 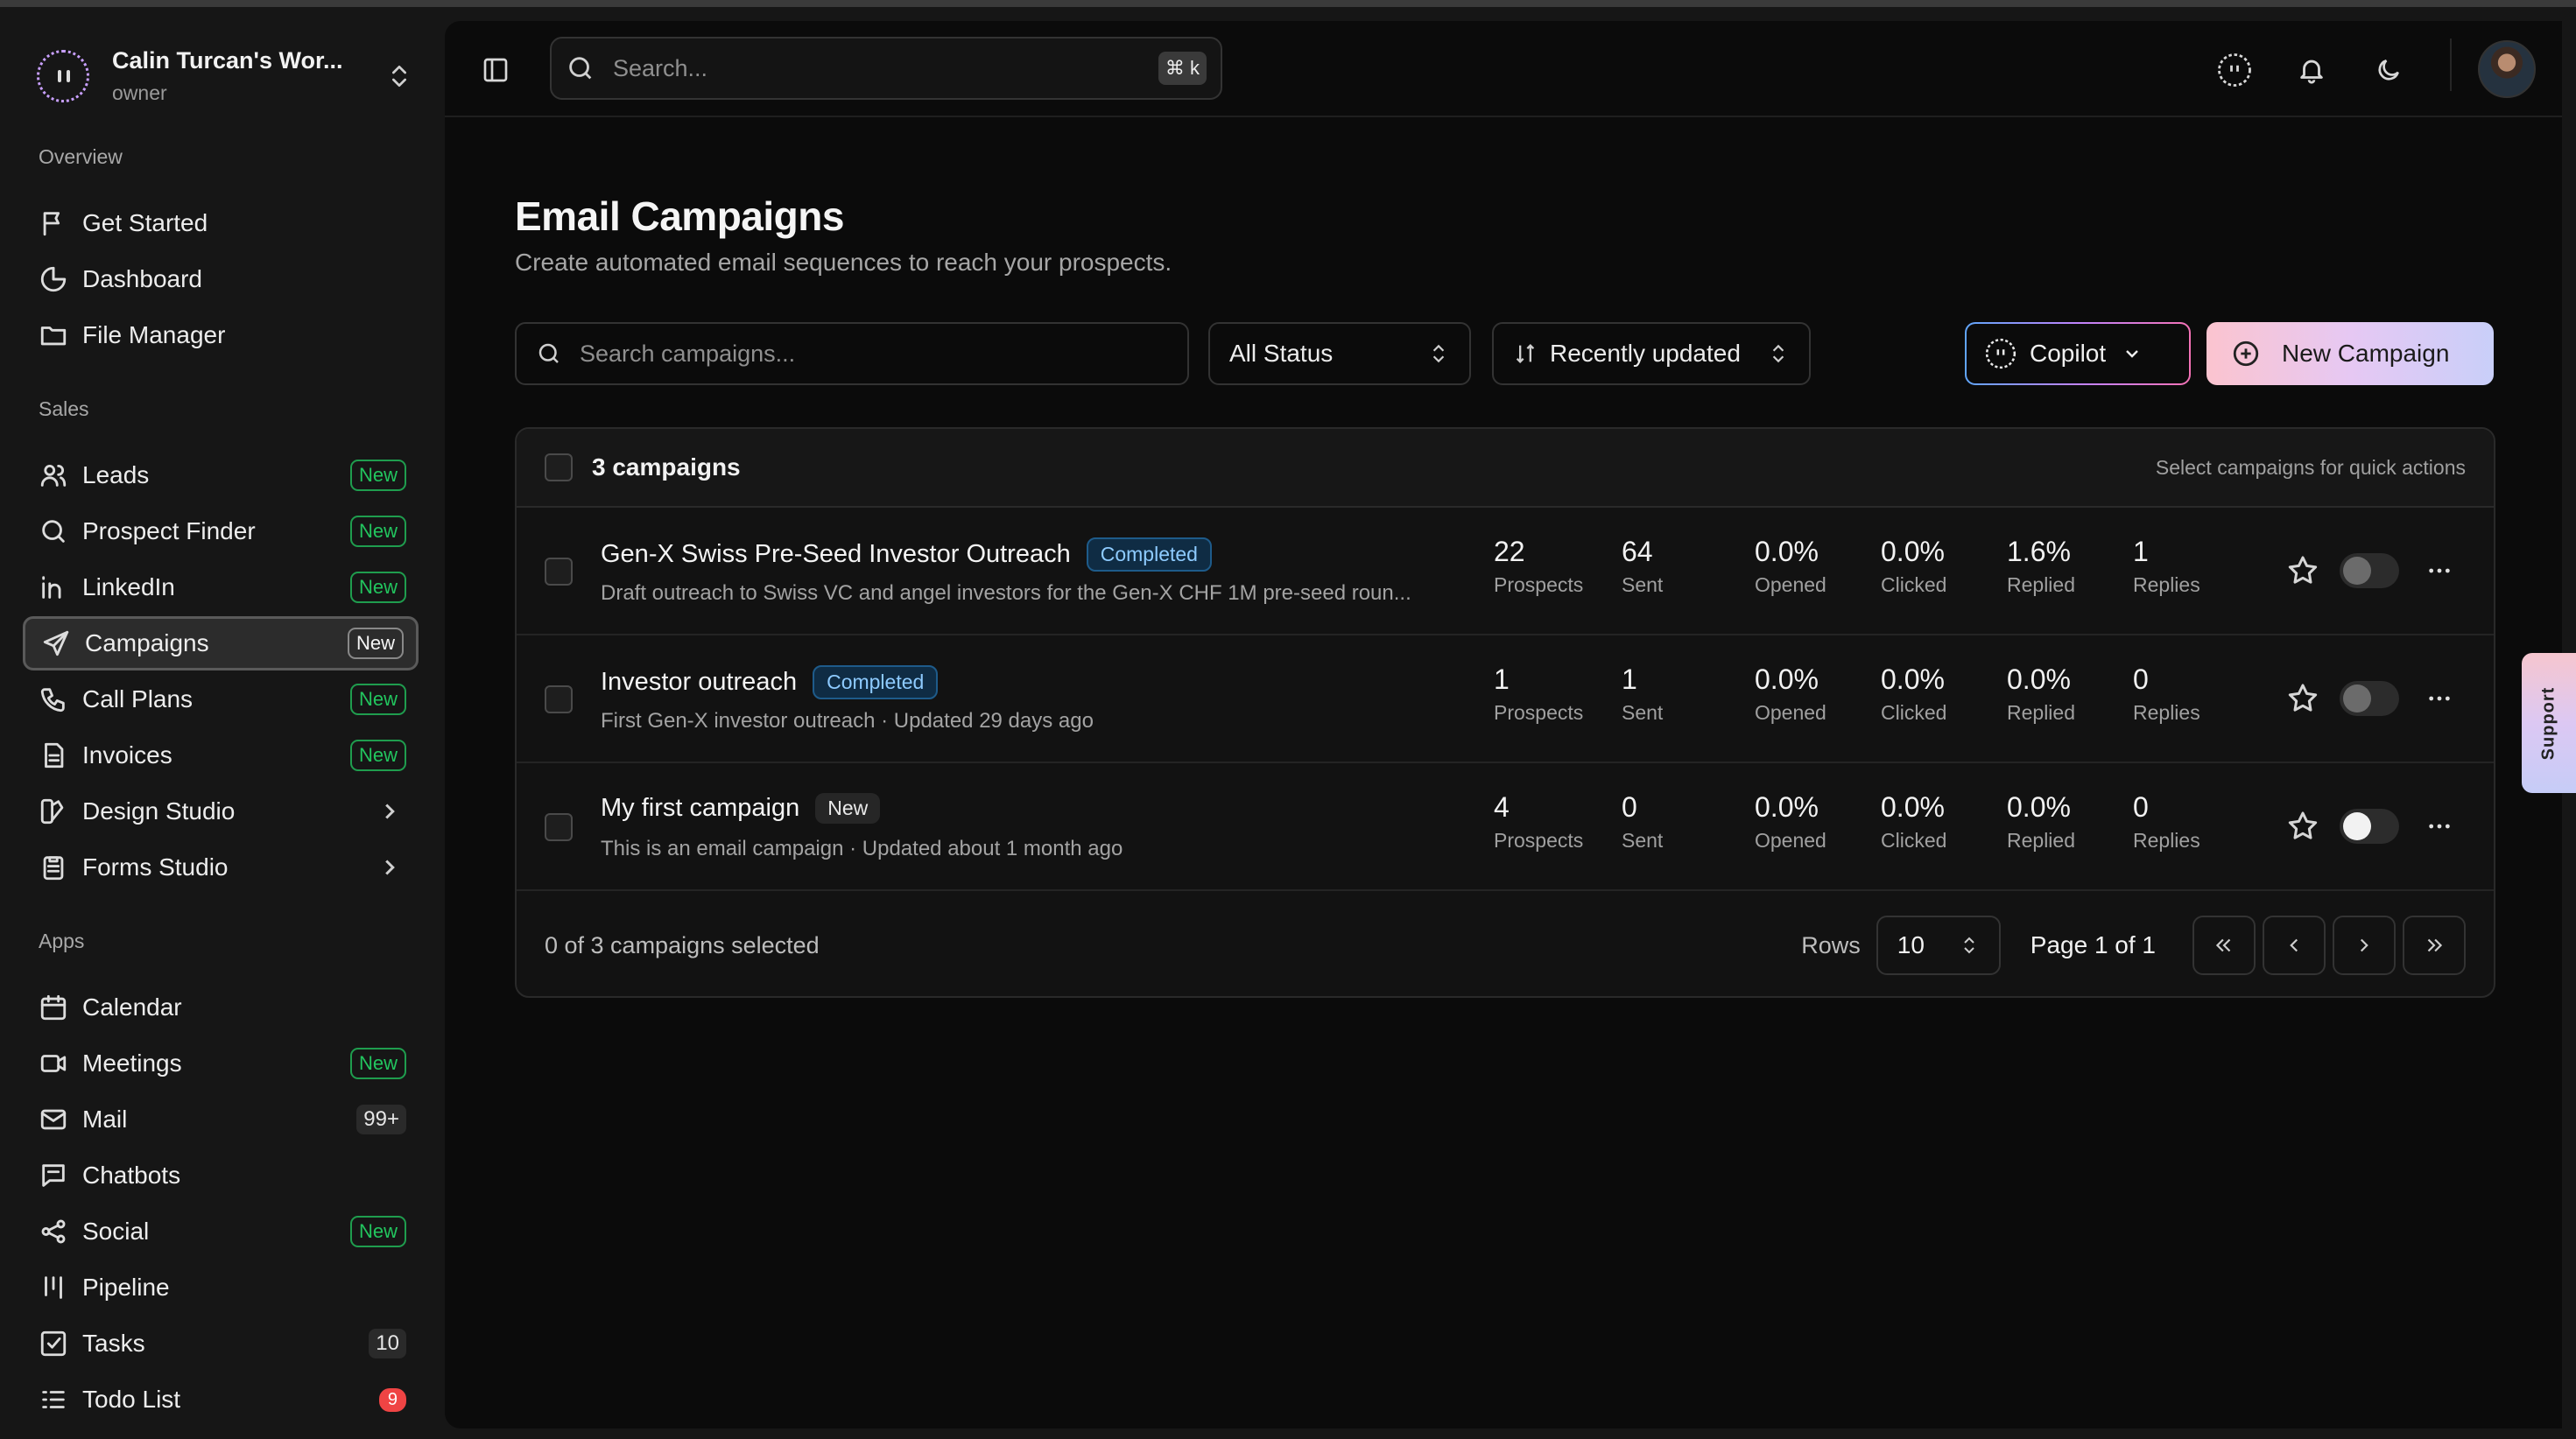 I want to click on chevrons-up-down-icon, so click(x=399, y=76).